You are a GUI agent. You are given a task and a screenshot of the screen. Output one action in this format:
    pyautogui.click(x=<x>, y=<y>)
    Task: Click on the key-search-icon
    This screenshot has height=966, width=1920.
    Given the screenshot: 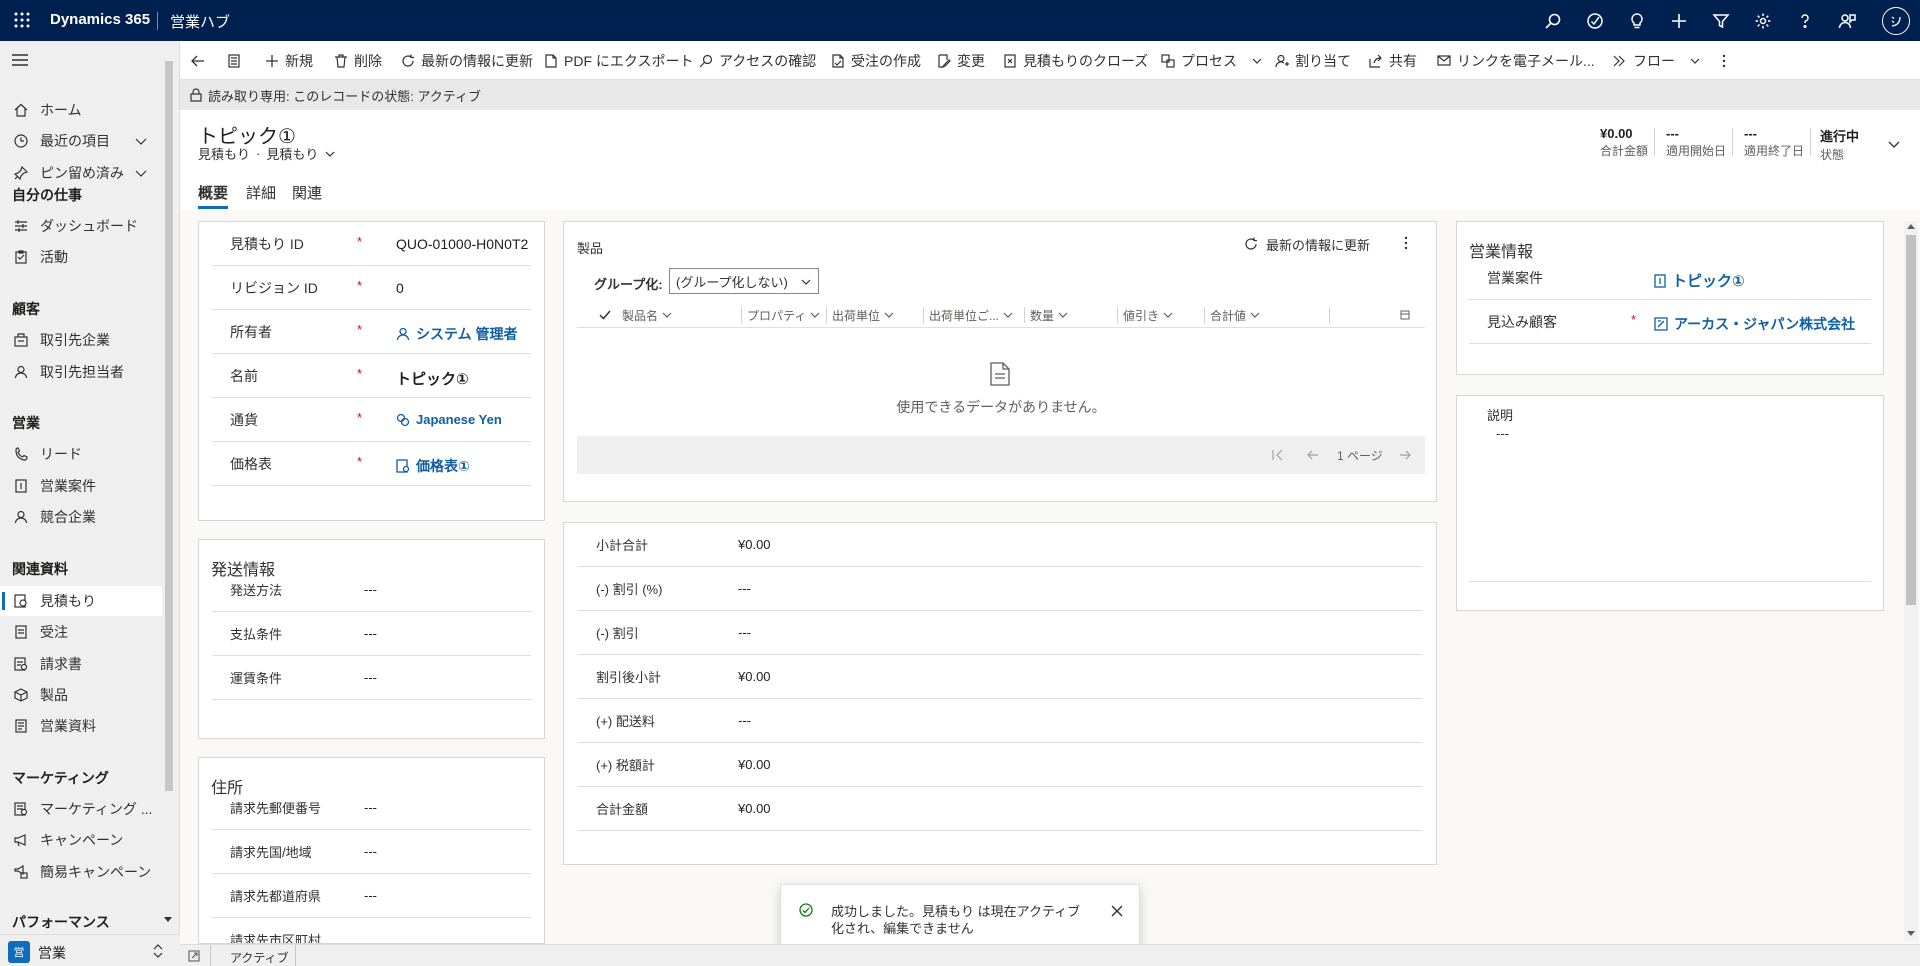 What is the action you would take?
    pyautogui.click(x=706, y=61)
    